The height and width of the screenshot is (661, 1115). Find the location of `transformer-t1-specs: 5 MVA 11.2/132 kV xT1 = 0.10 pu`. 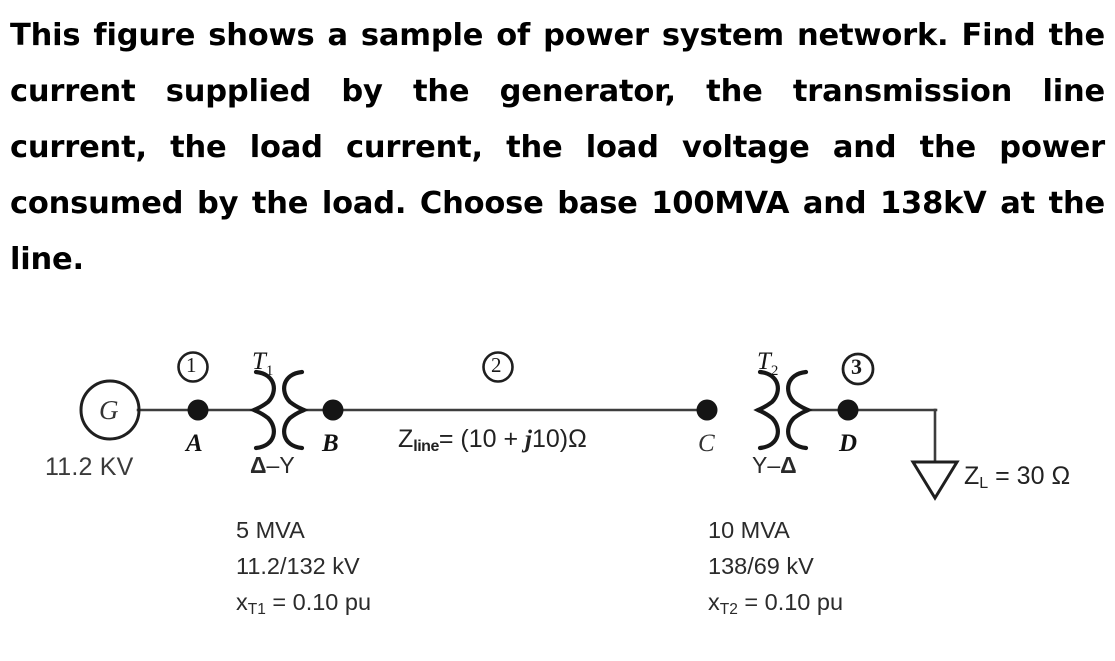

transformer-t1-specs: 5 MVA 11.2/132 kV xT1 = 0.10 pu is located at coordinates (303, 570).